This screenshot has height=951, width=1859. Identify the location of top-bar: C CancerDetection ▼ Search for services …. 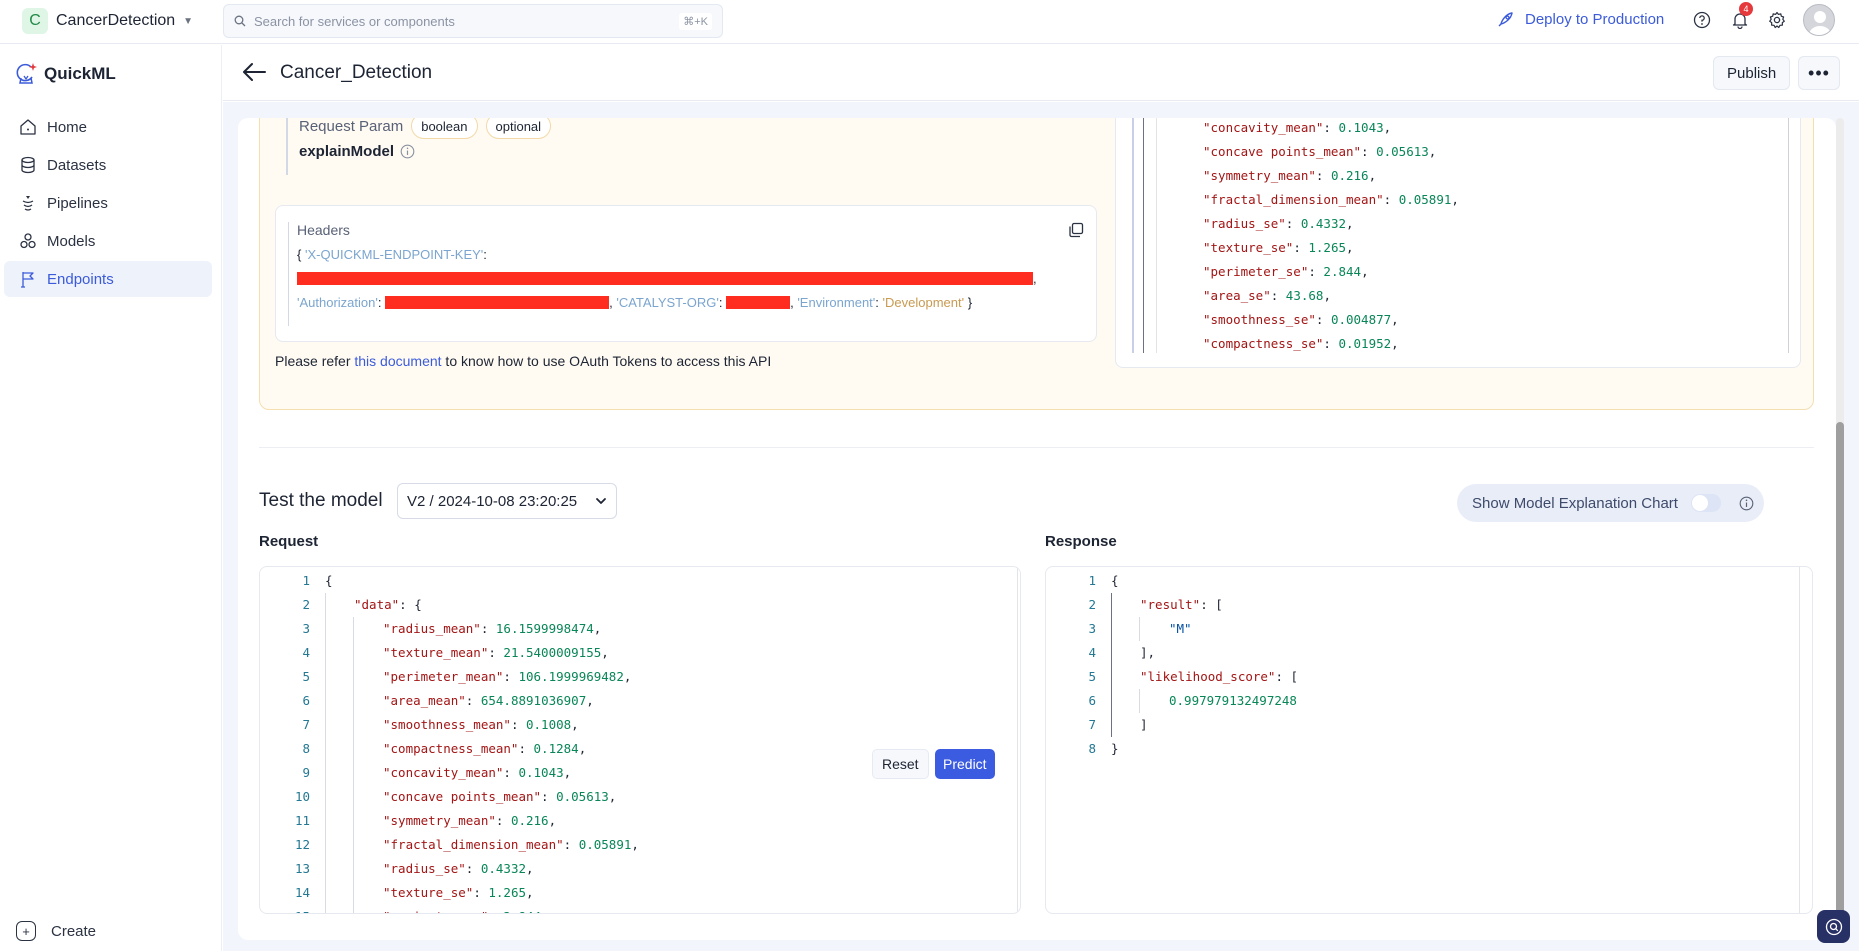
(929, 22).